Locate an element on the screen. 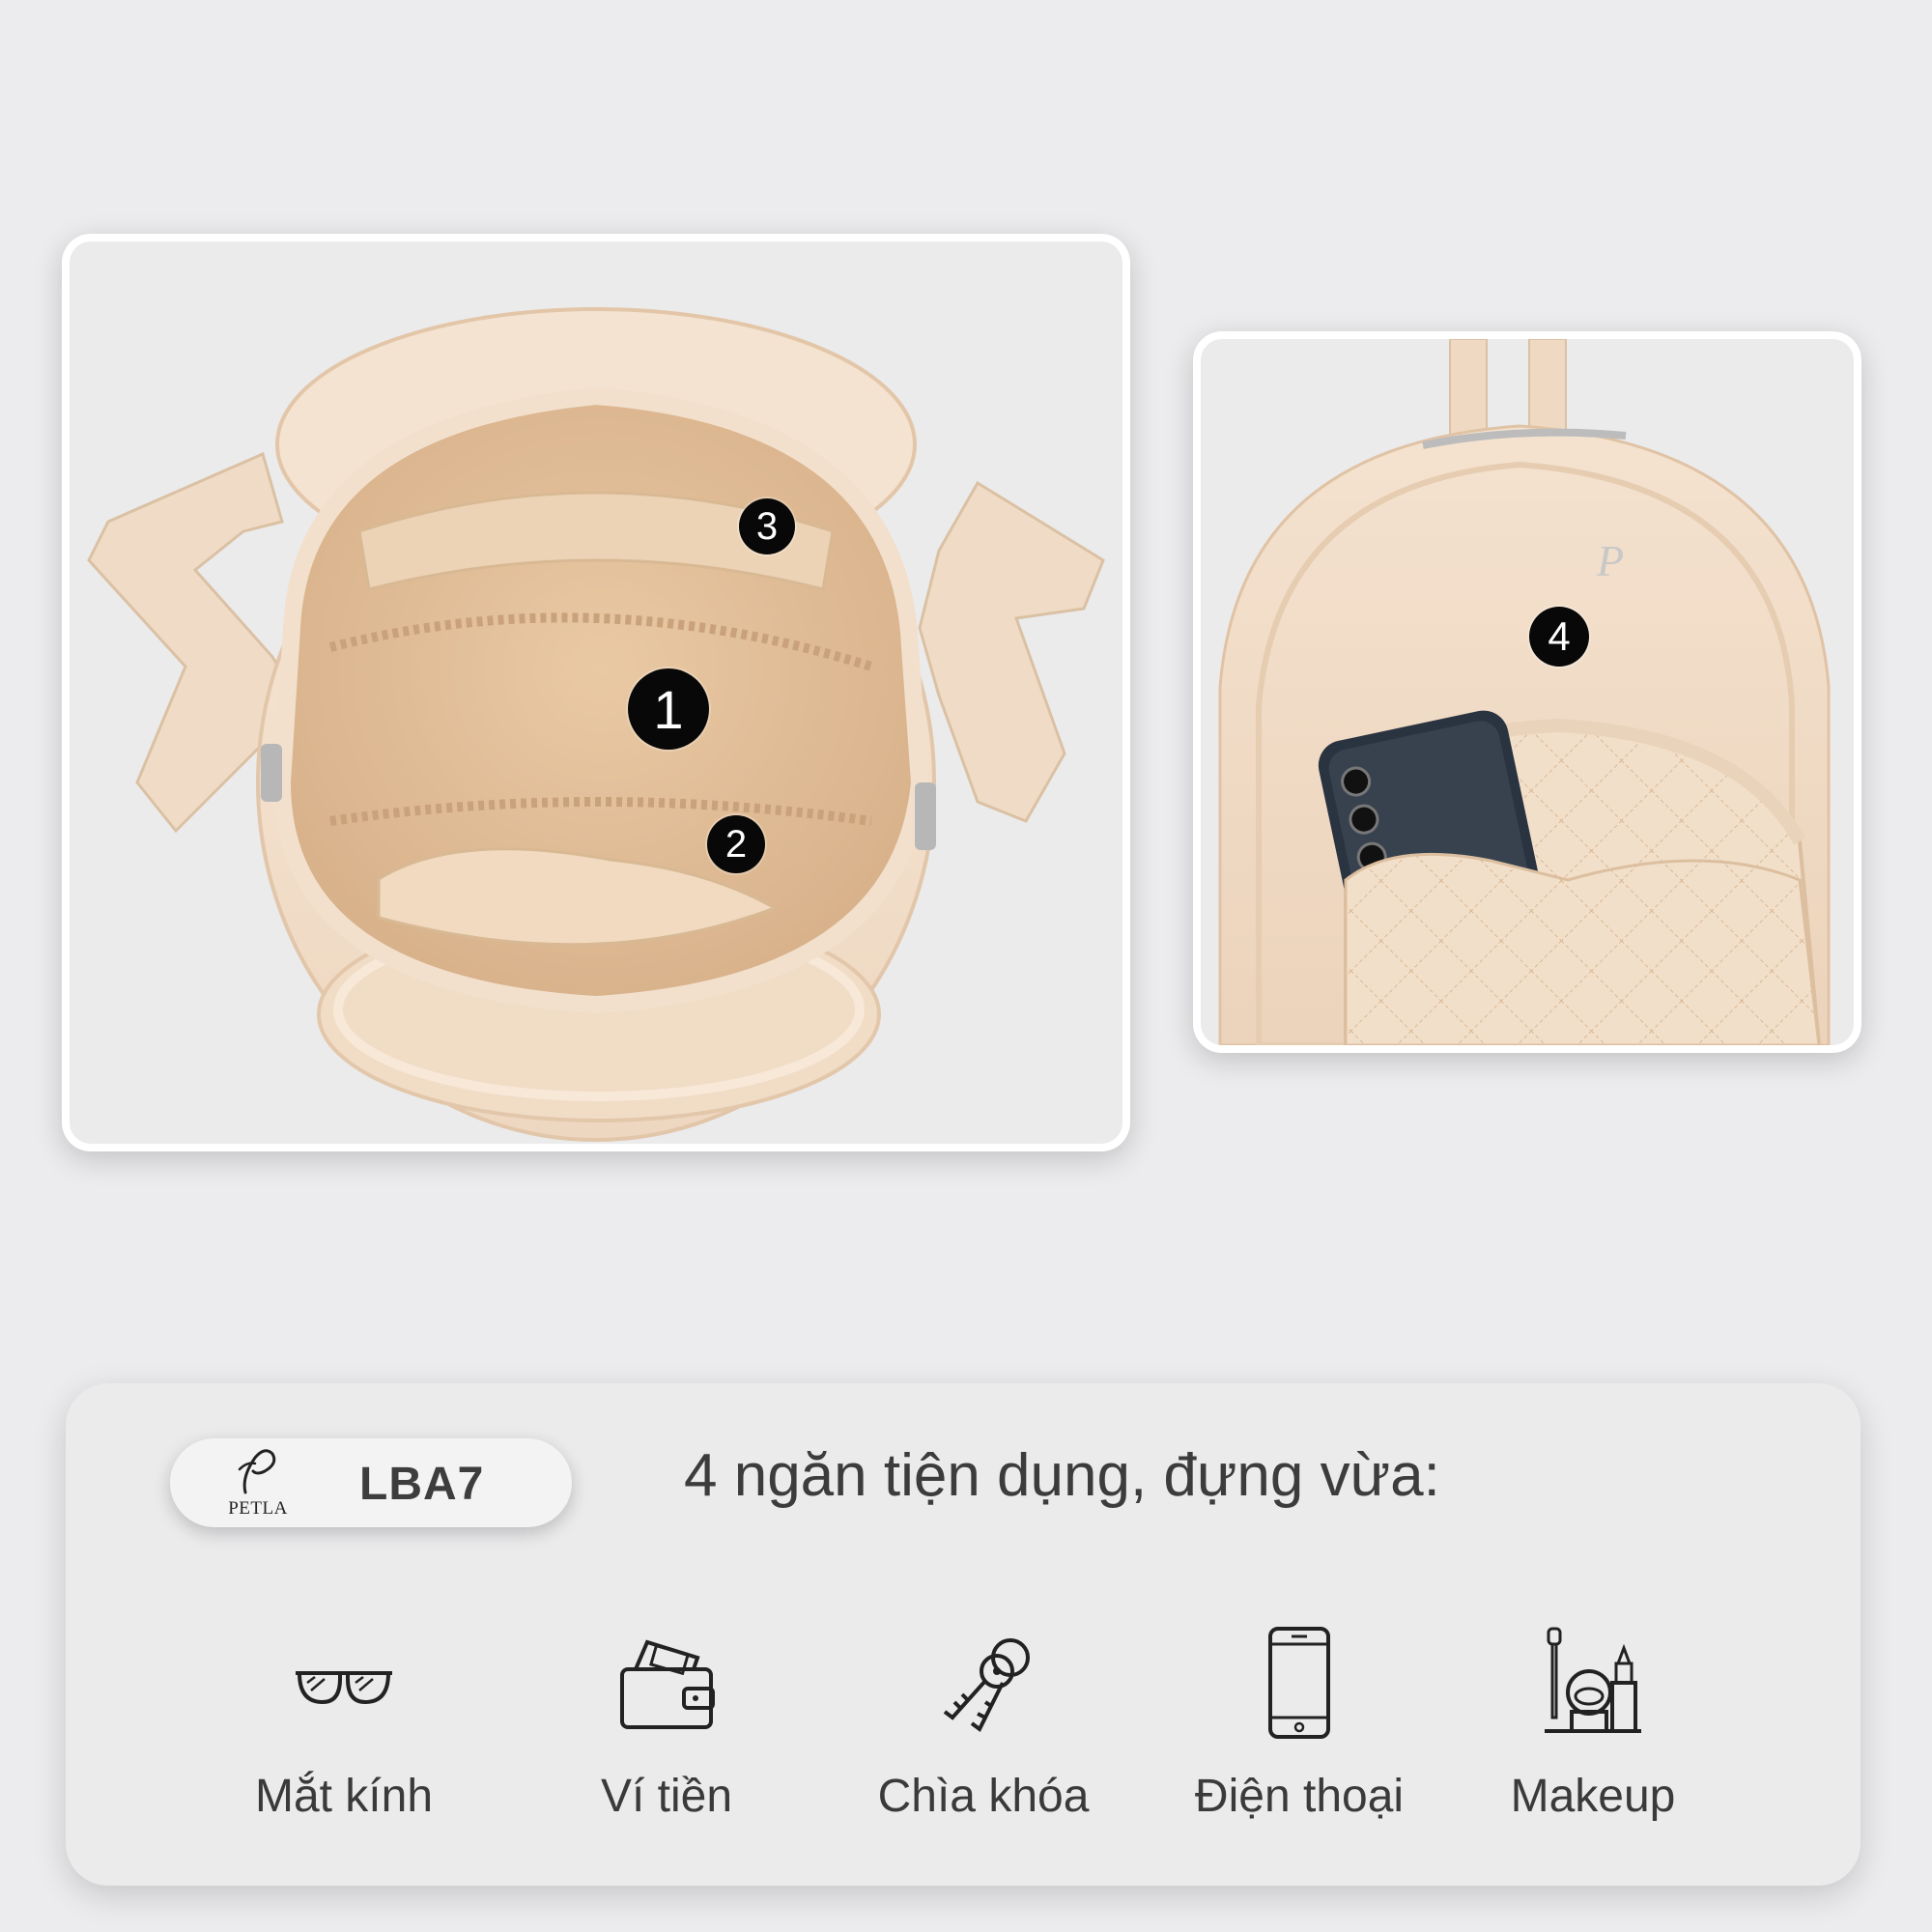  headline: 4 ngăn tiện dụng, đựng vừa: is located at coordinates (1062, 1475).